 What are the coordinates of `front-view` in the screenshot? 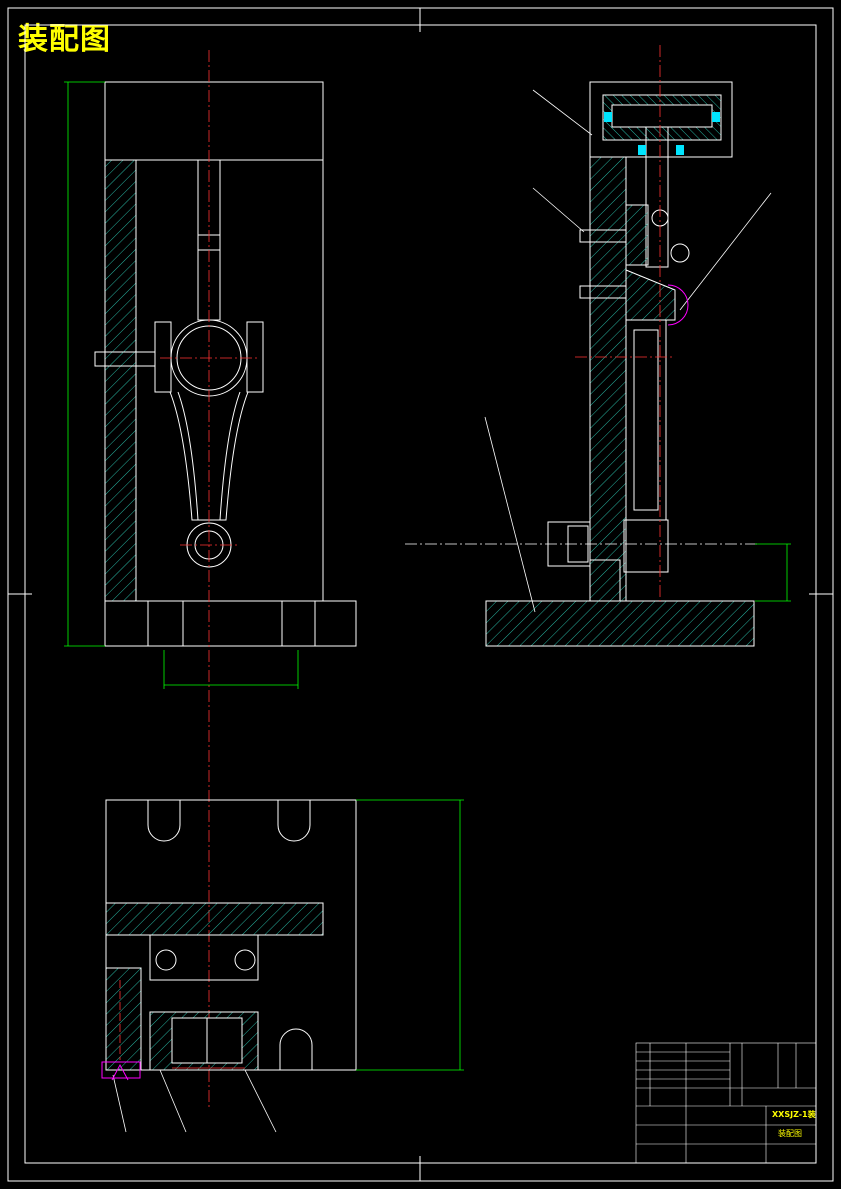 It's located at (225, 364).